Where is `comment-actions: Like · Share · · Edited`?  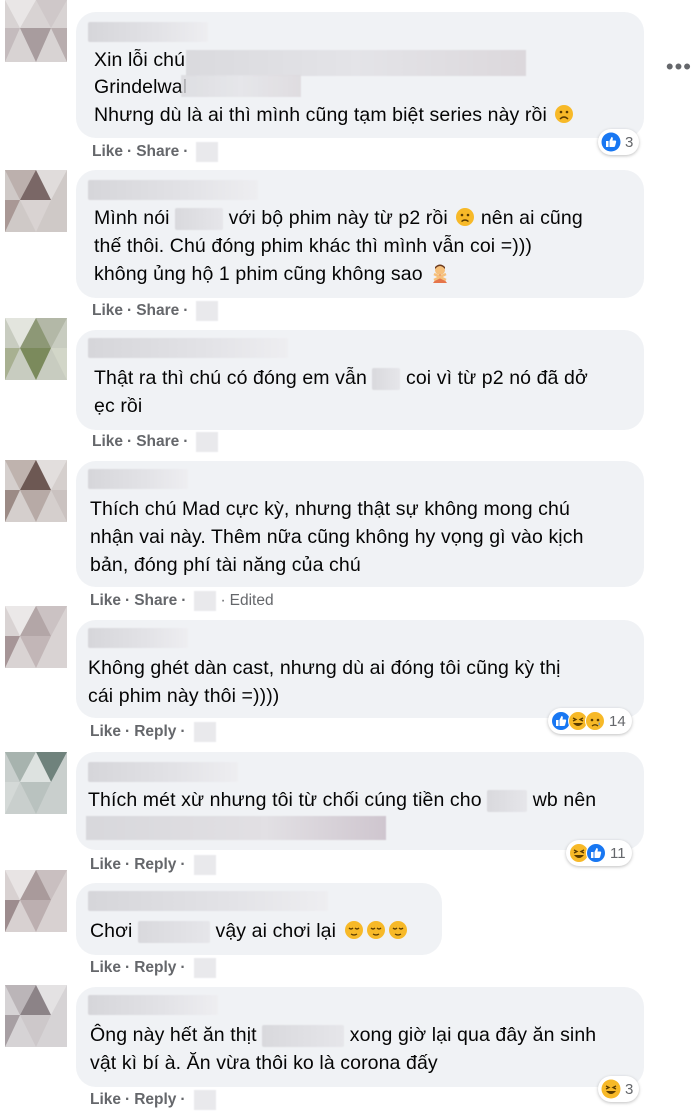 comment-actions: Like · Share · · Edited is located at coordinates (182, 601).